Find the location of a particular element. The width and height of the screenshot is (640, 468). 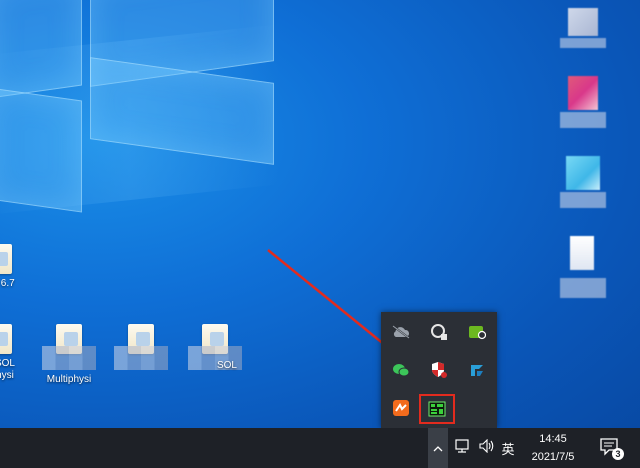

chevron-up-icon is located at coordinates (438, 448).